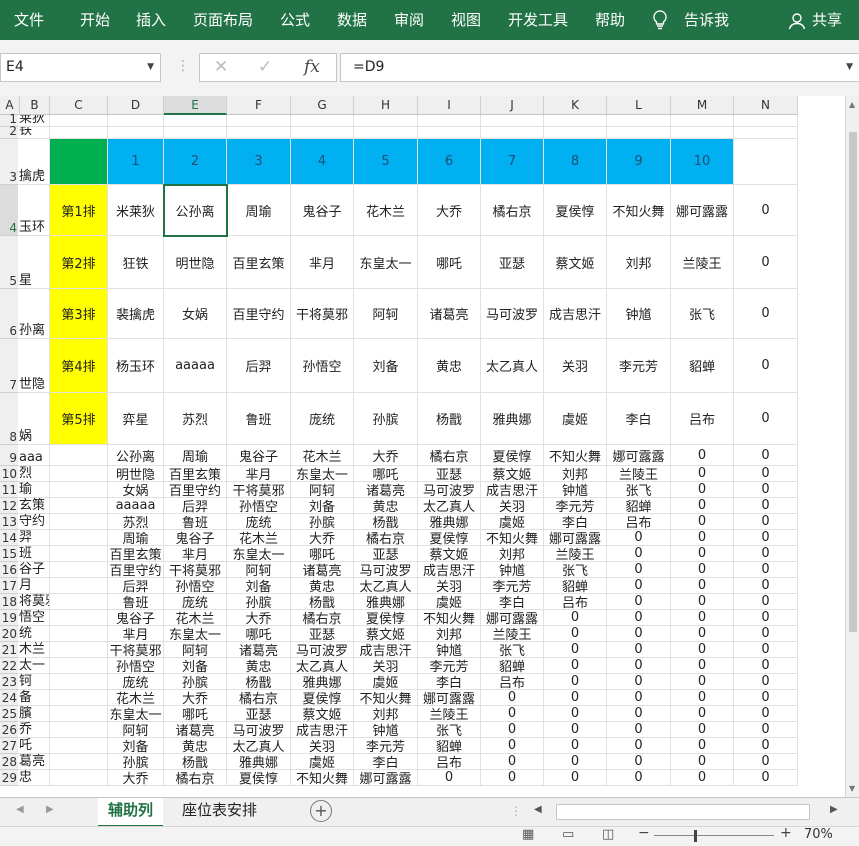 The width and height of the screenshot is (859, 846). I want to click on row-header: 17, so click(9, 586).